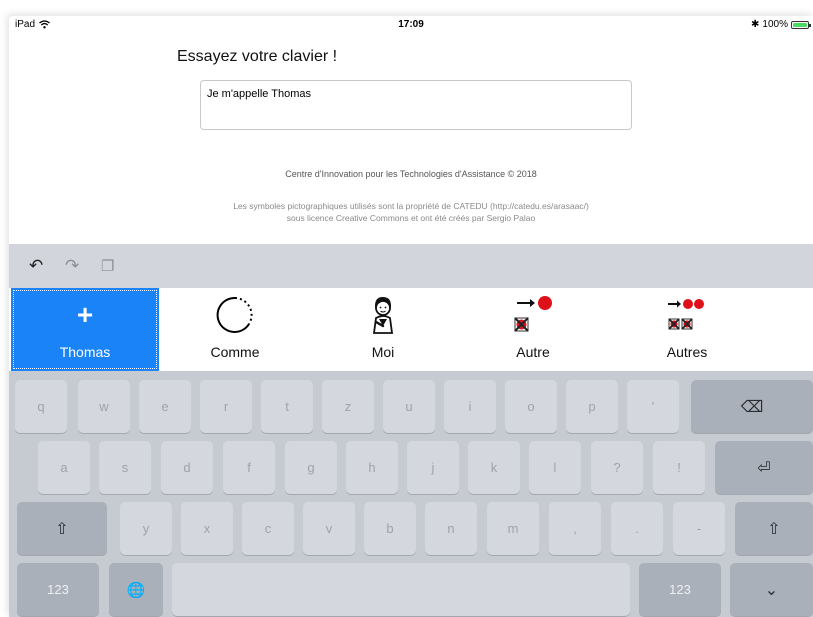  I want to click on prediction-autres: Autres, so click(687, 329).